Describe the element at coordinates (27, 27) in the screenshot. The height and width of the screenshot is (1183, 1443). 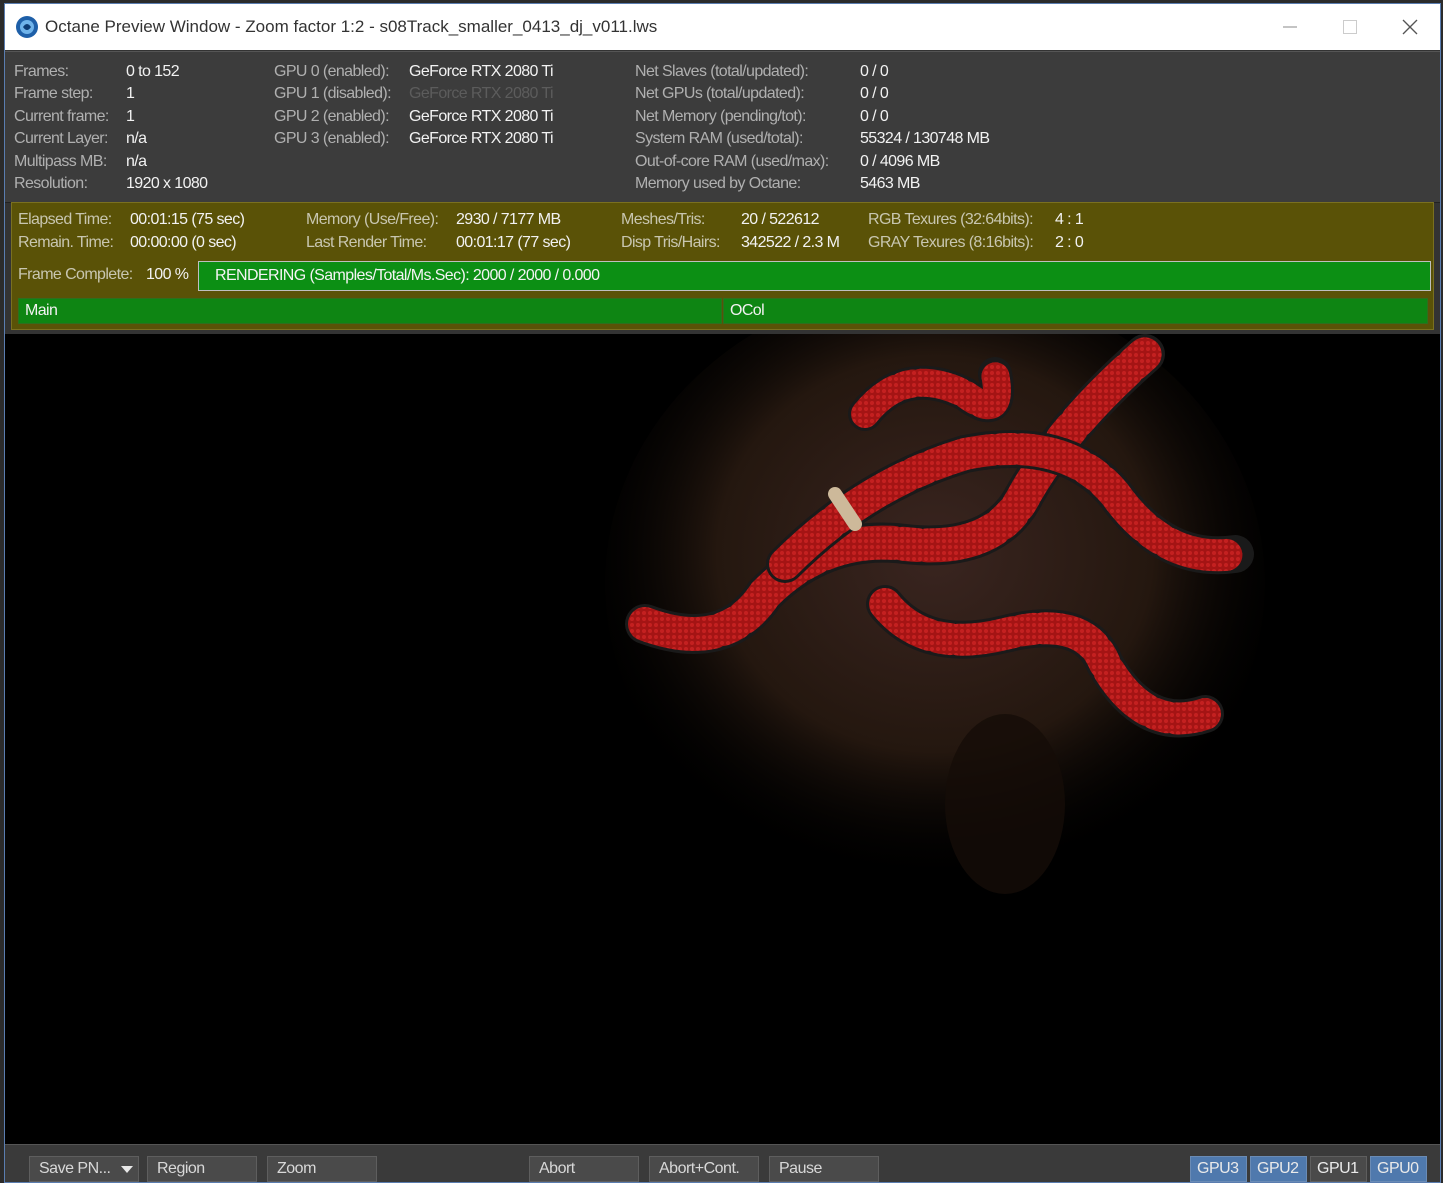
I see `octane-logo-icon` at that location.